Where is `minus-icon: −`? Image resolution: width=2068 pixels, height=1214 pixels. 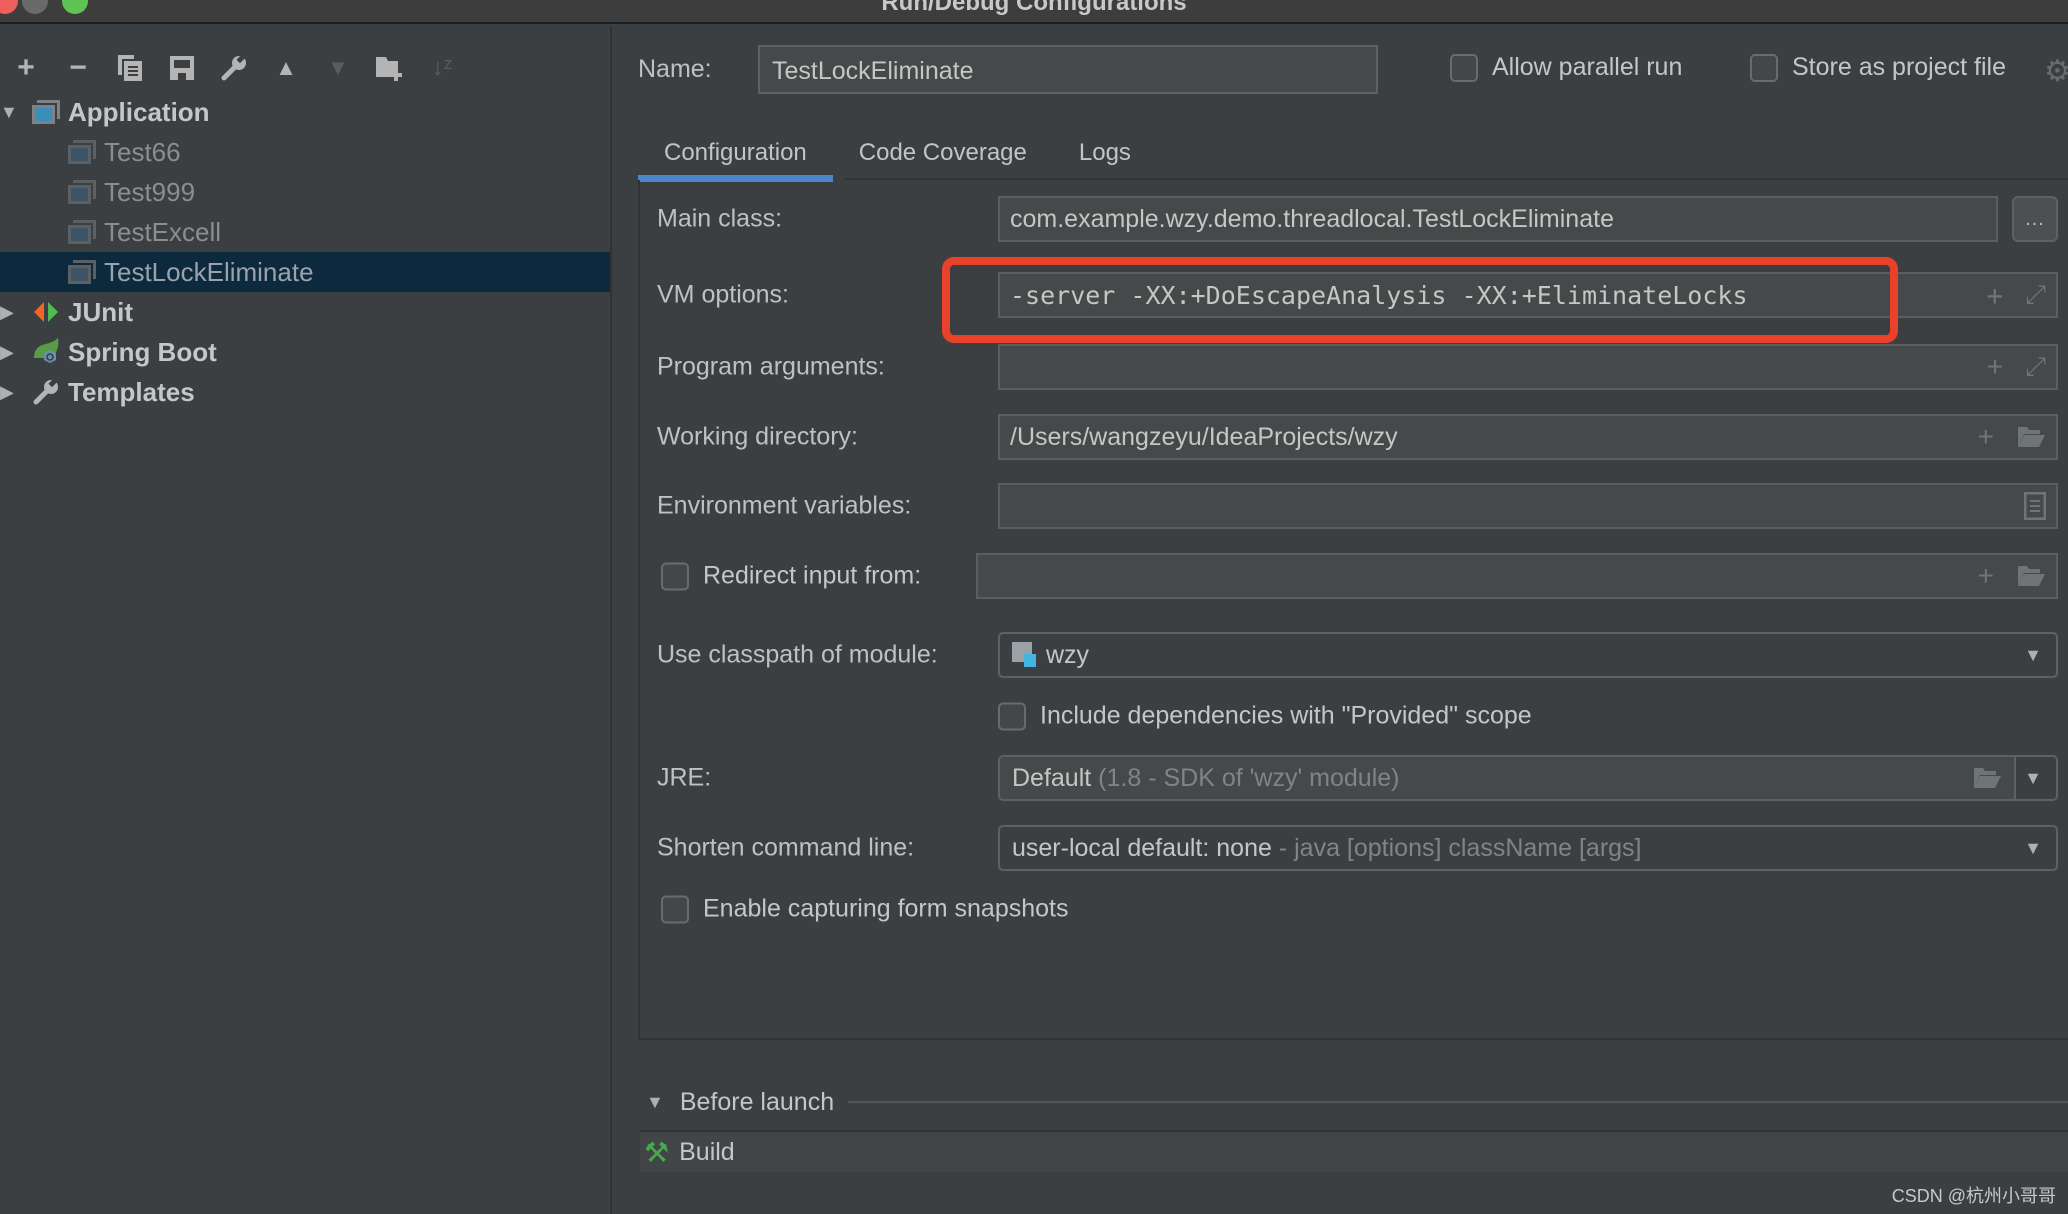
minus-icon: − is located at coordinates (78, 67).